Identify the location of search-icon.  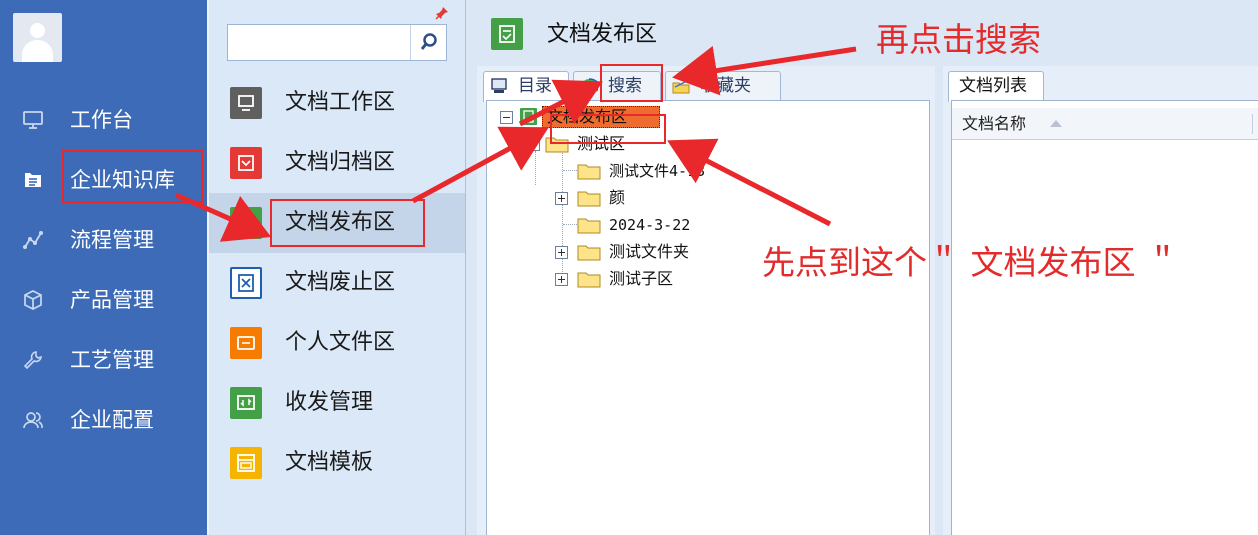
(428, 41).